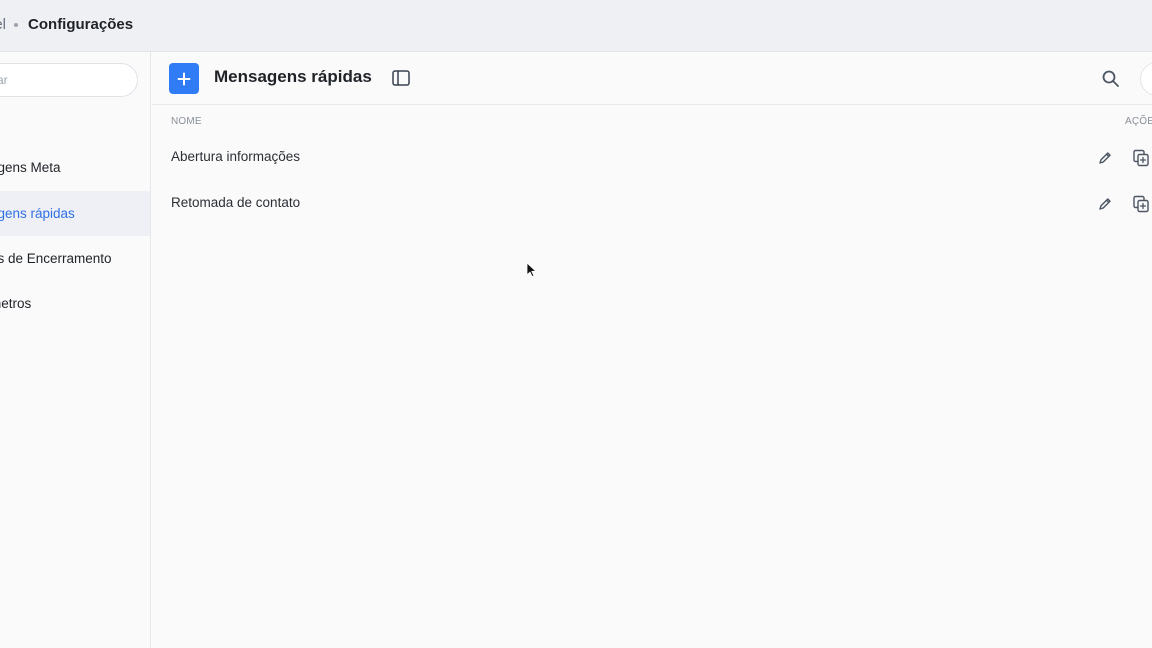  I want to click on sidebar-item-label: agens rápidas, so click(37, 213).